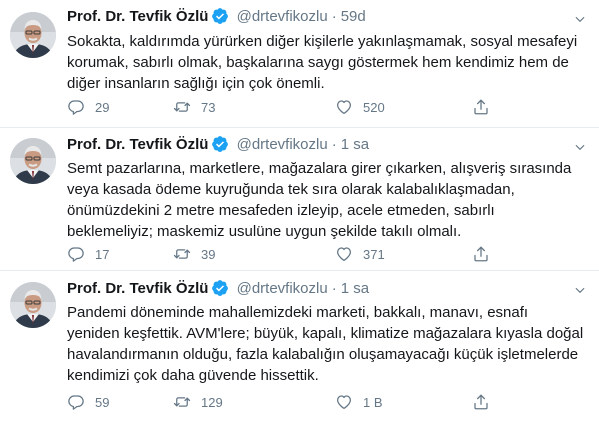  Describe the element at coordinates (208, 254) in the screenshot. I see `retweet-count: 39` at that location.